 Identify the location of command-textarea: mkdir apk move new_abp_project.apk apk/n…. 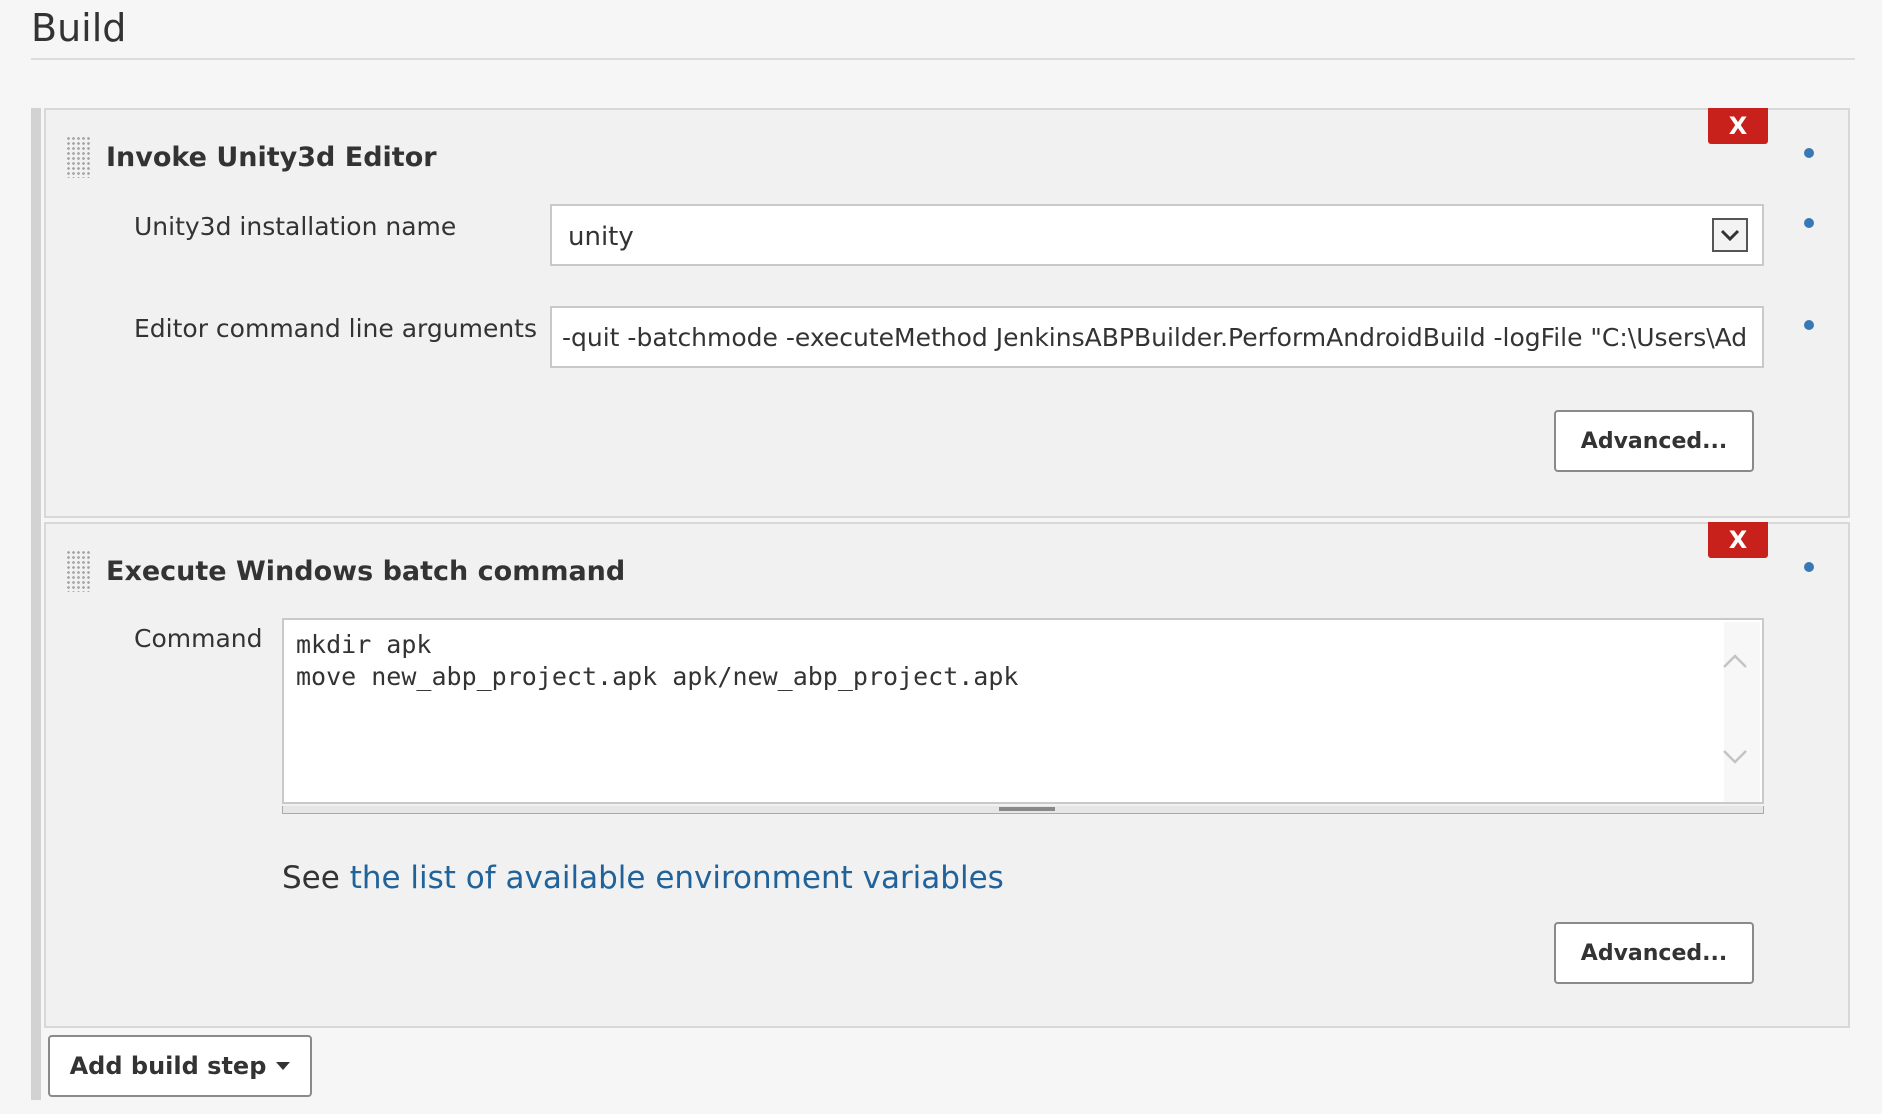
(1023, 711).